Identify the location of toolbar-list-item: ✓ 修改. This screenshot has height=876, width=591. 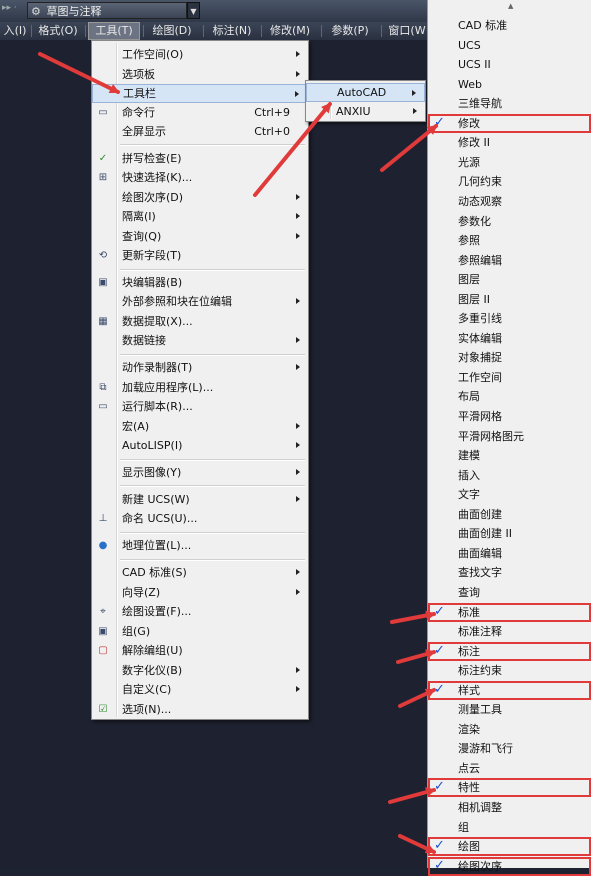
(509, 123).